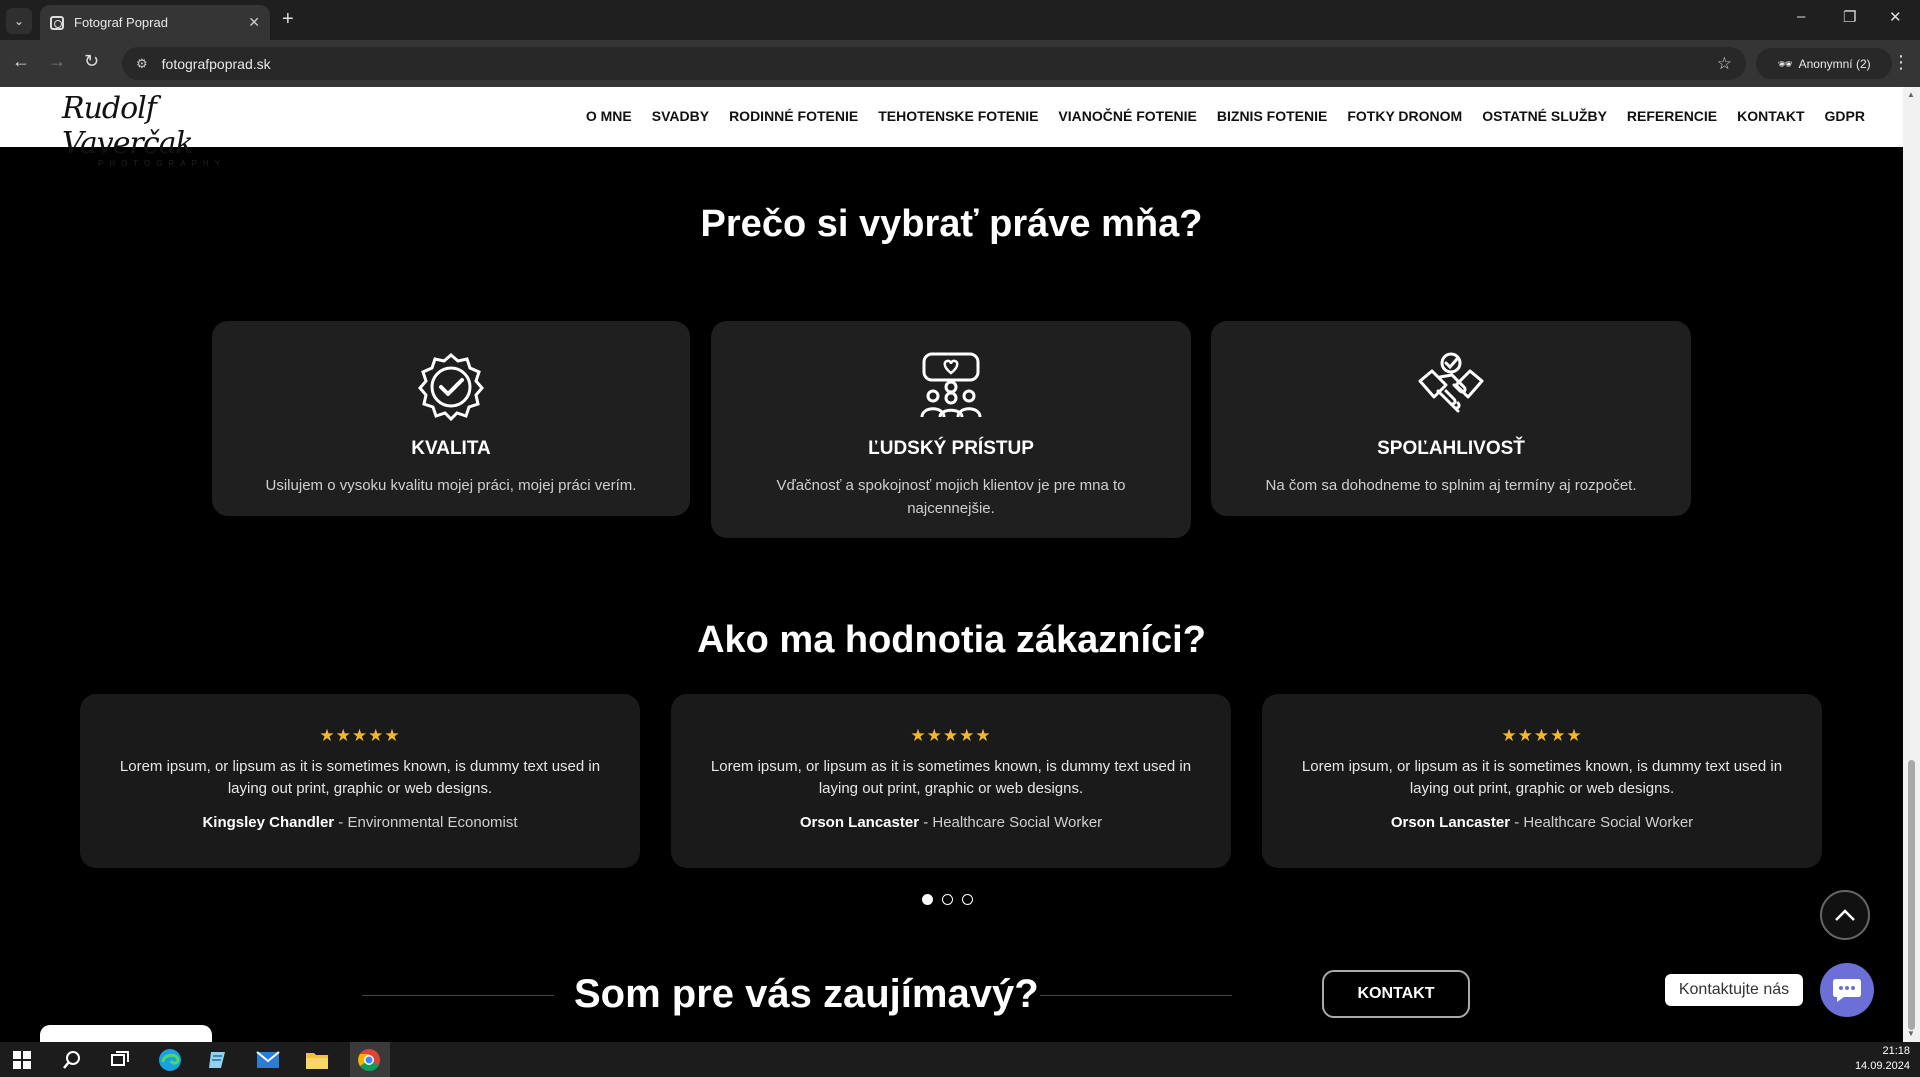 The width and height of the screenshot is (1920, 1077). I want to click on scroll-up-arrow-icon: ▲, so click(1911, 94).